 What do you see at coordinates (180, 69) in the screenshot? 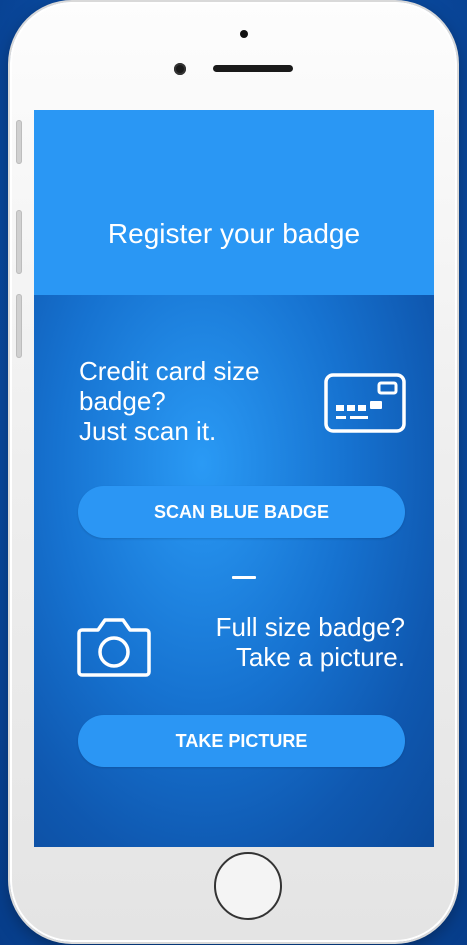
I see `front-camera` at bounding box center [180, 69].